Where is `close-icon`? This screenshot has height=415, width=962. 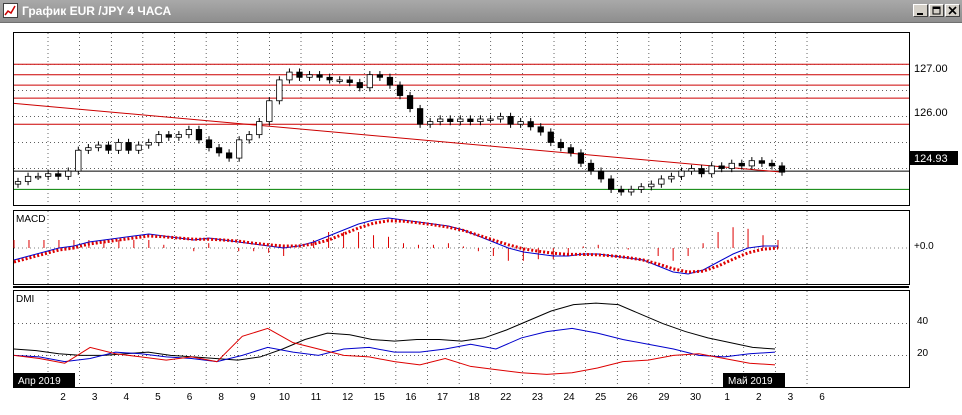
close-icon is located at coordinates (952, 10).